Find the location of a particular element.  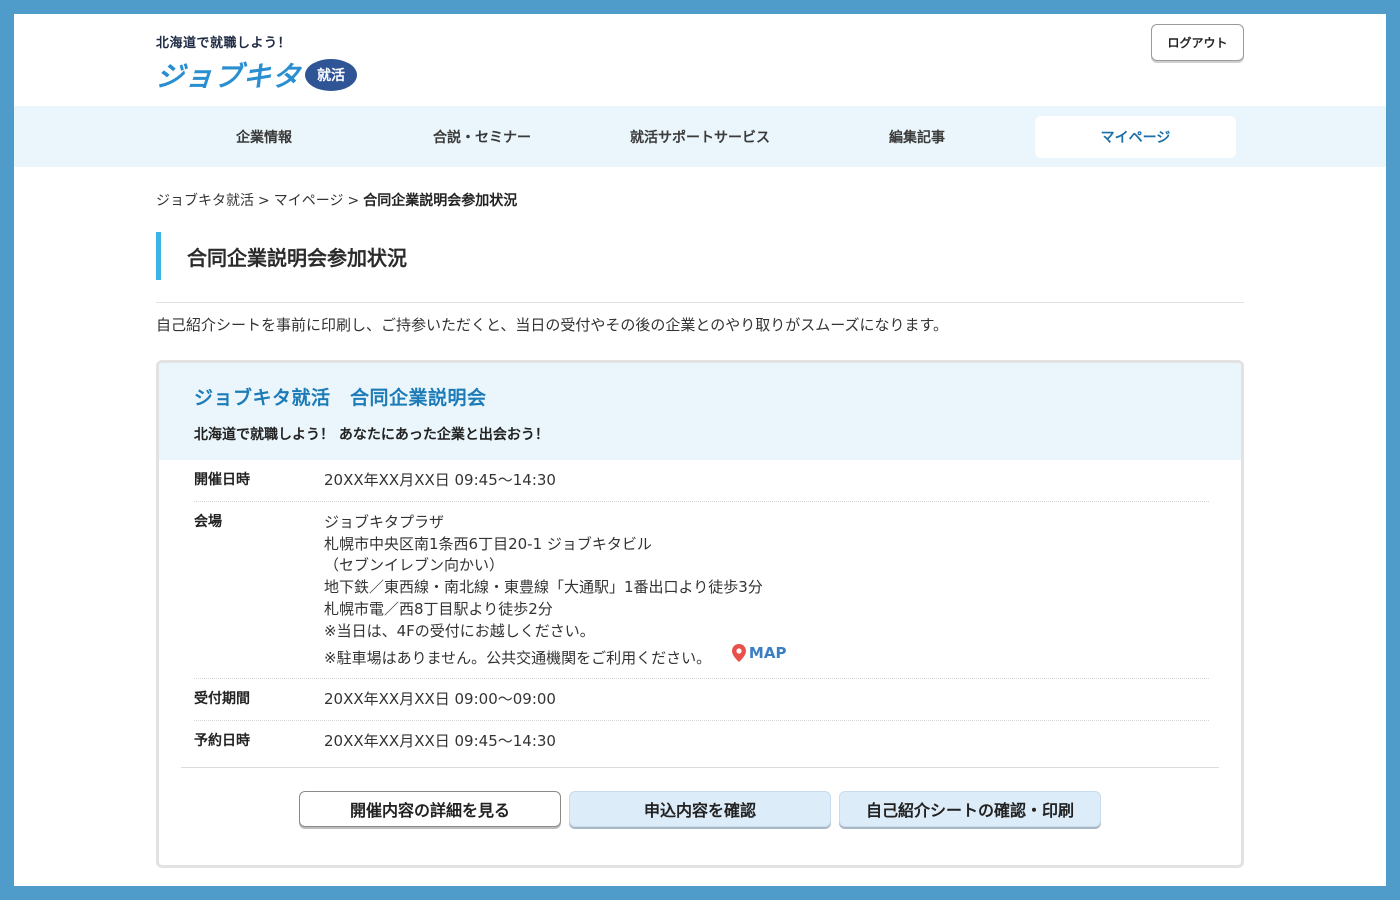

site-logo: 北海道で就職しよう！ ジョブキタ 就活 is located at coordinates (256, 63).